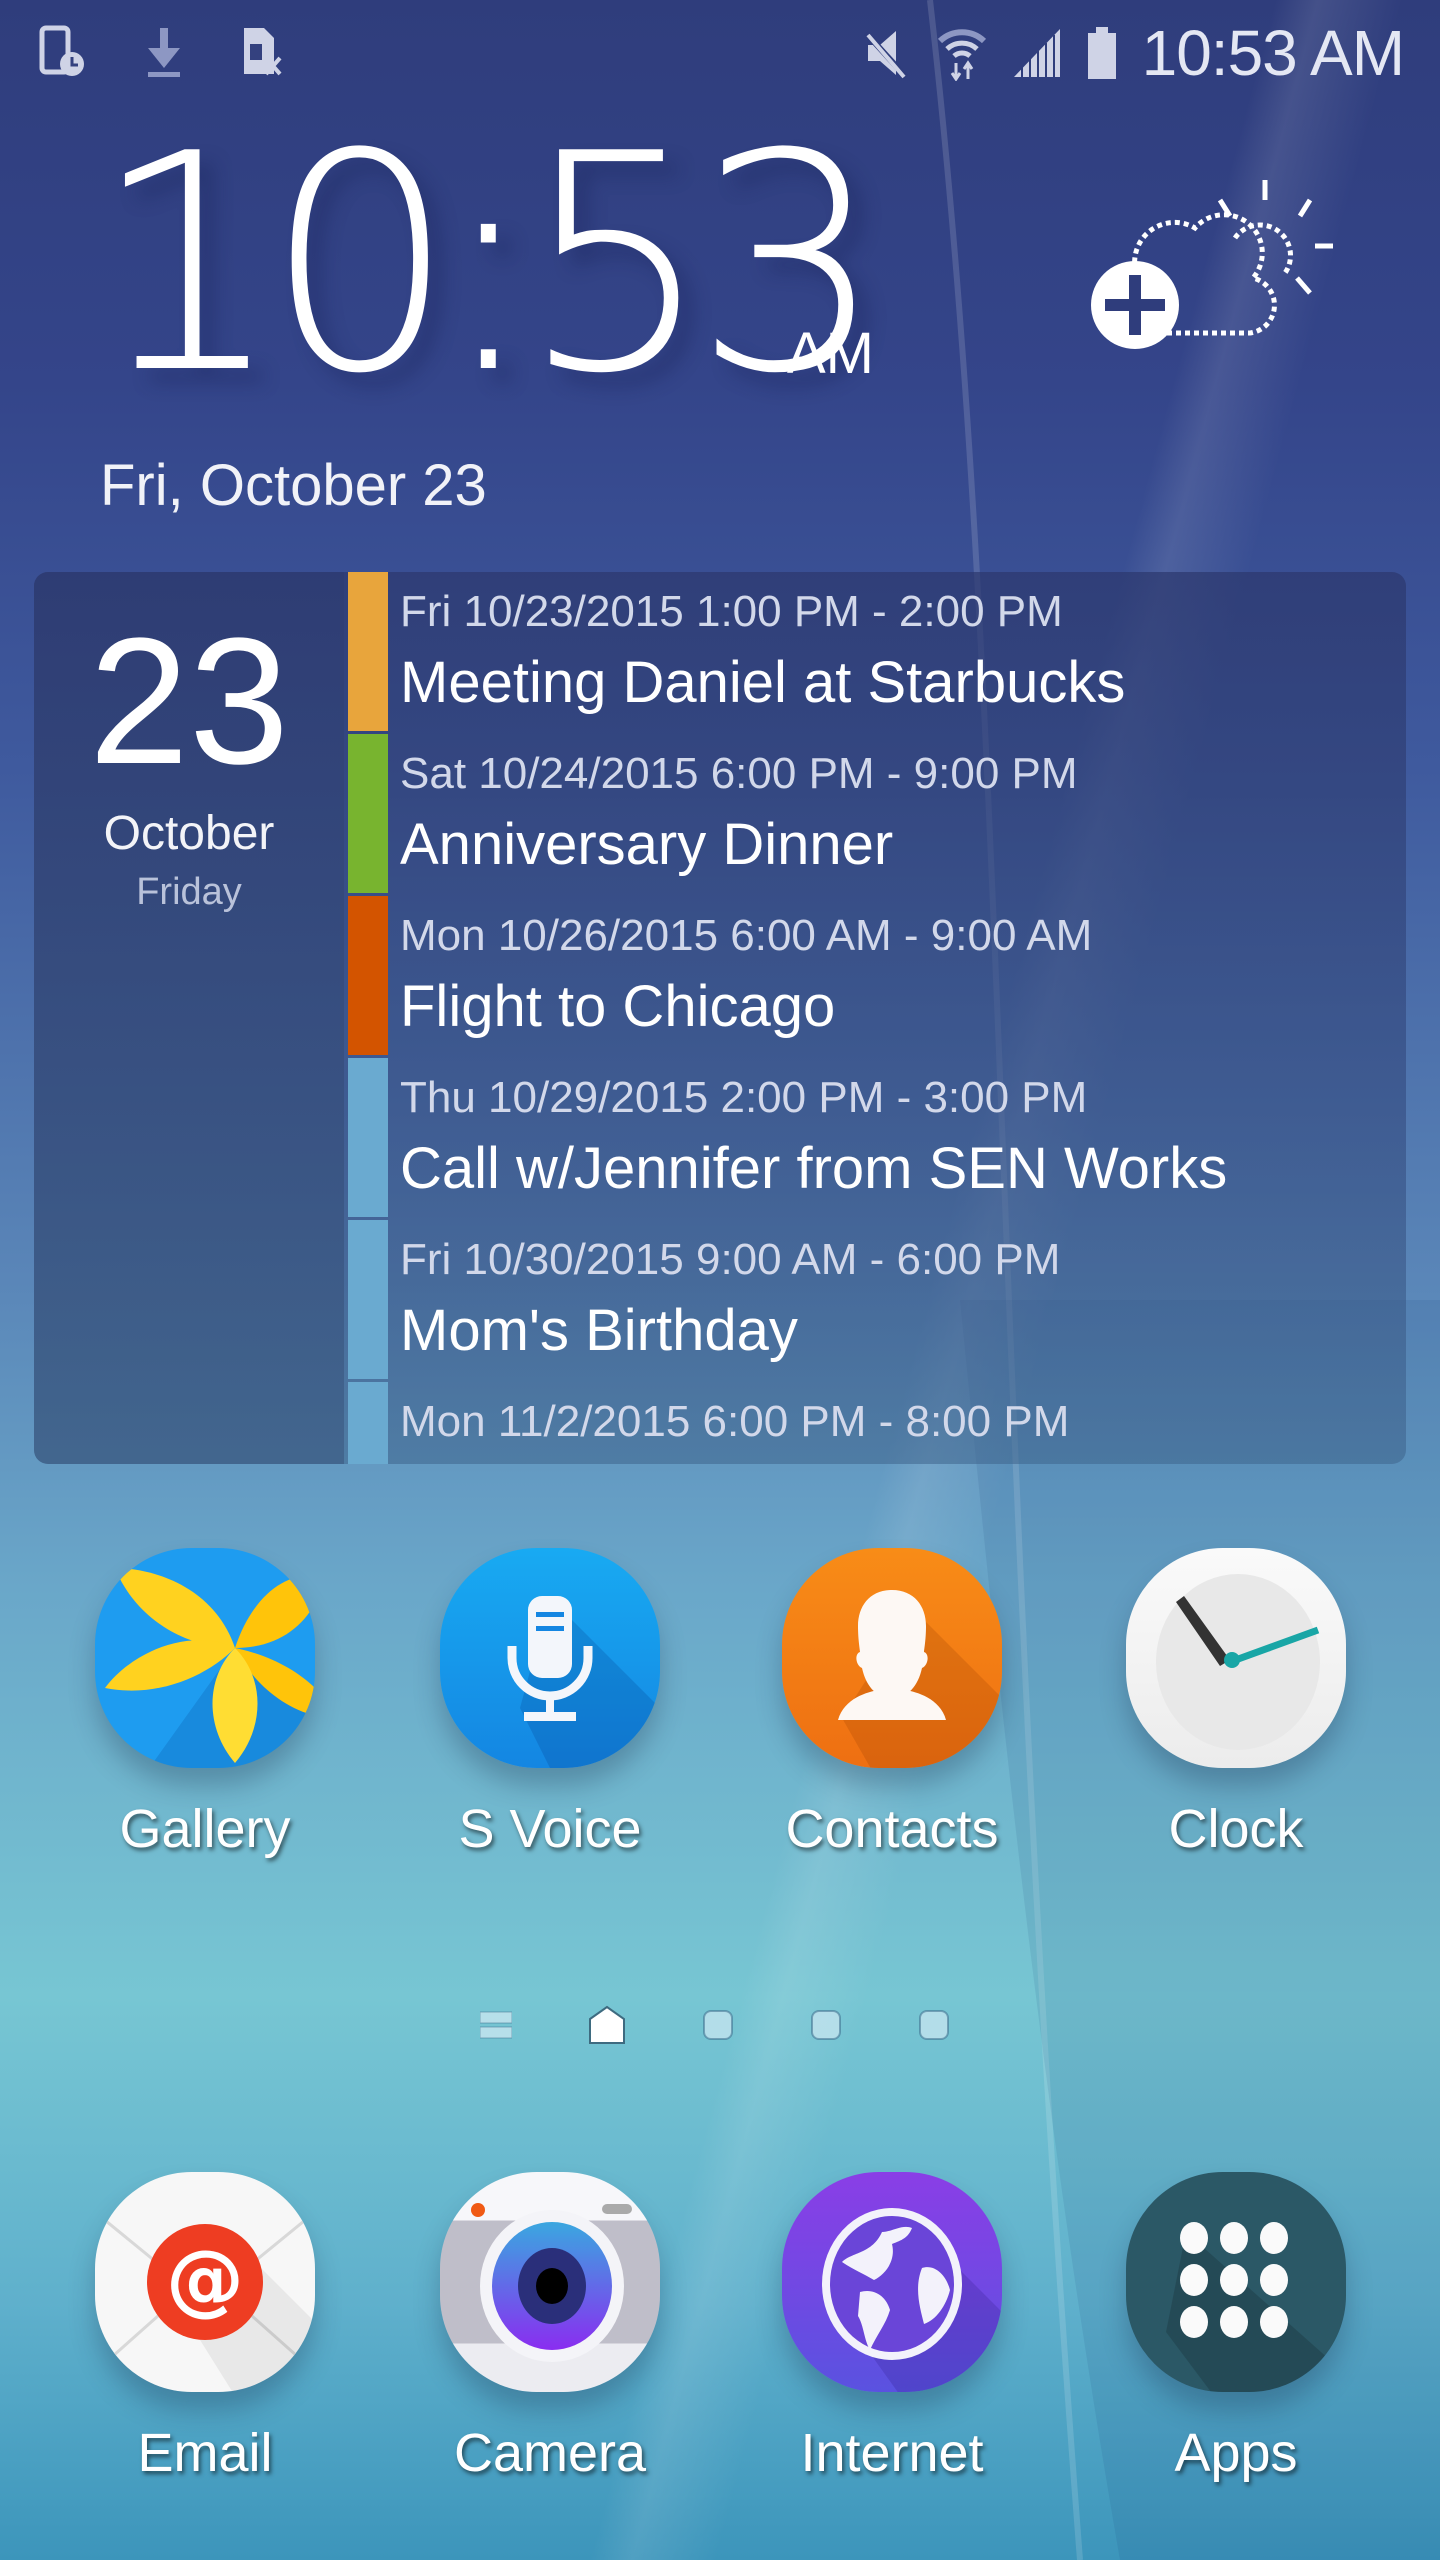 The image size is (1440, 2560). I want to click on contact-person-icon, so click(892, 1658).